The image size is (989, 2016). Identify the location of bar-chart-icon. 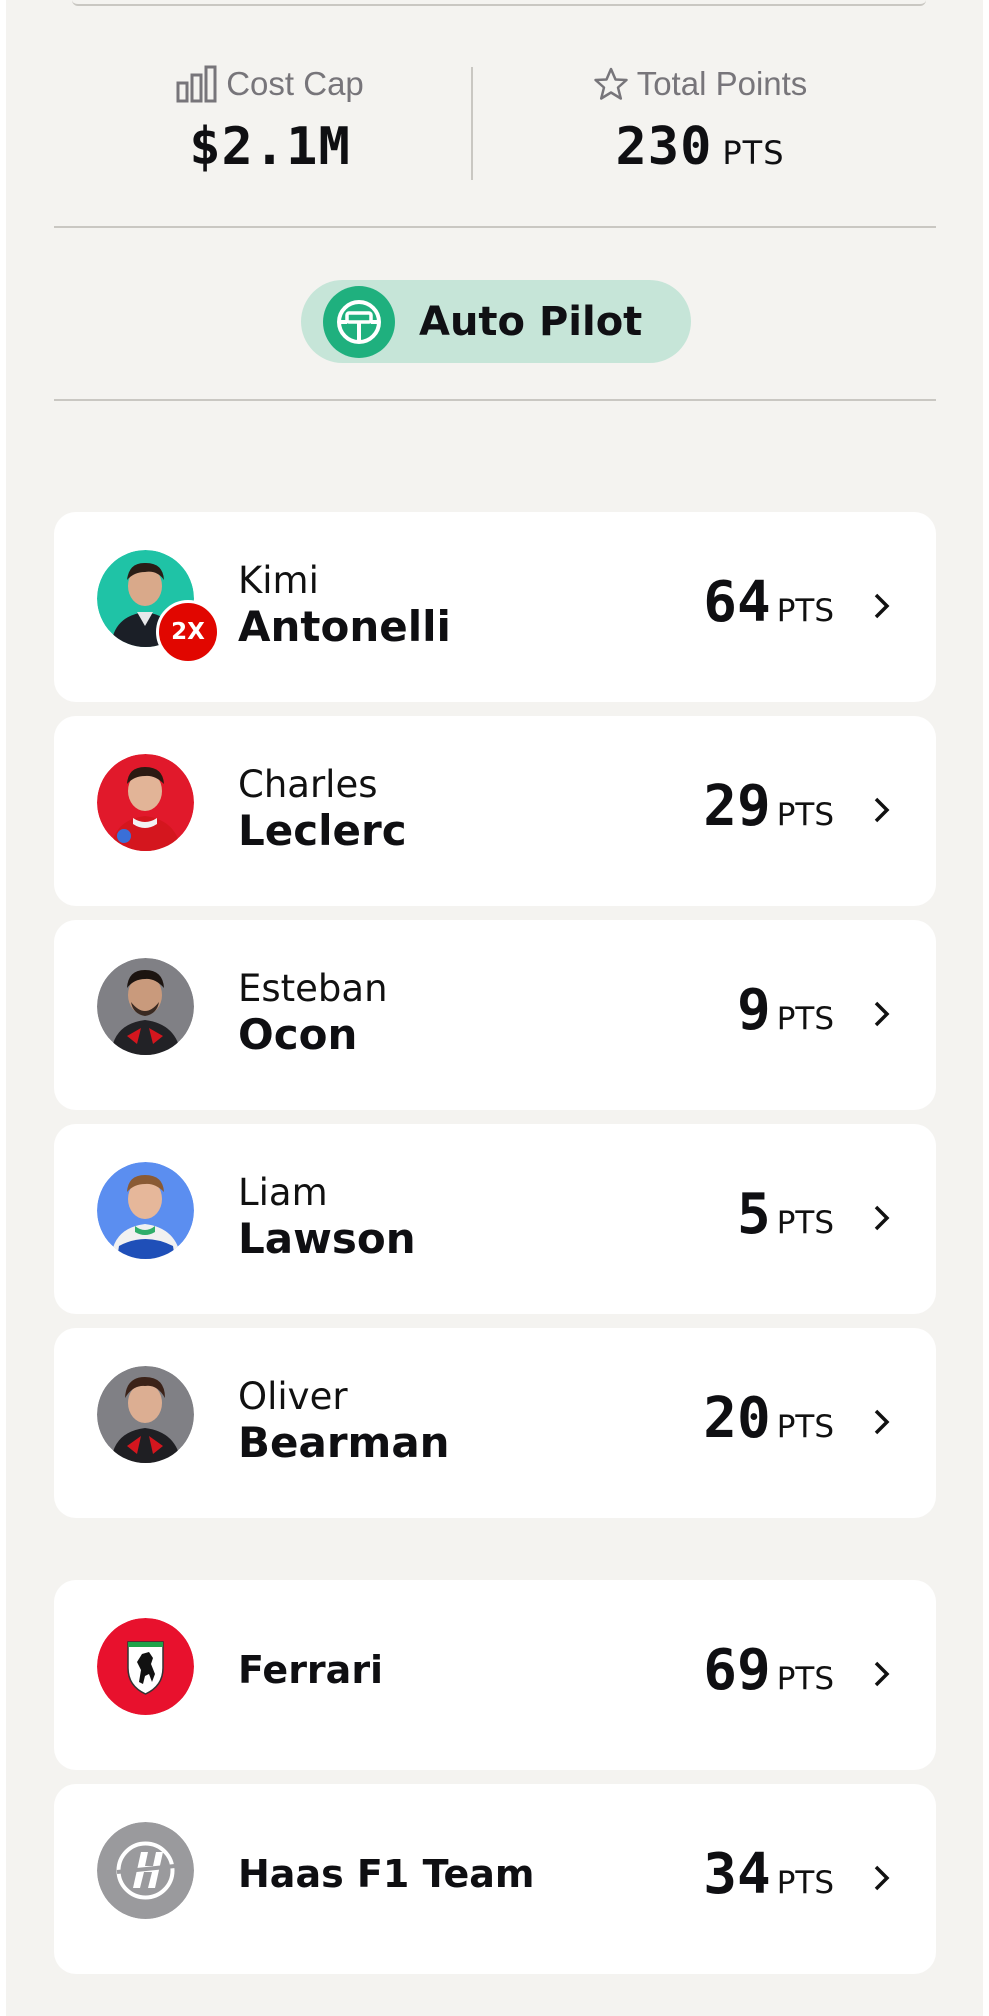
(196, 84).